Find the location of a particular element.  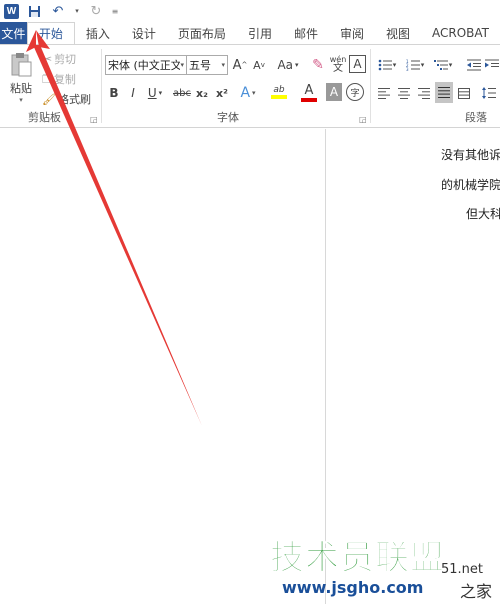

decrease-indent-button is located at coordinates (474, 65).